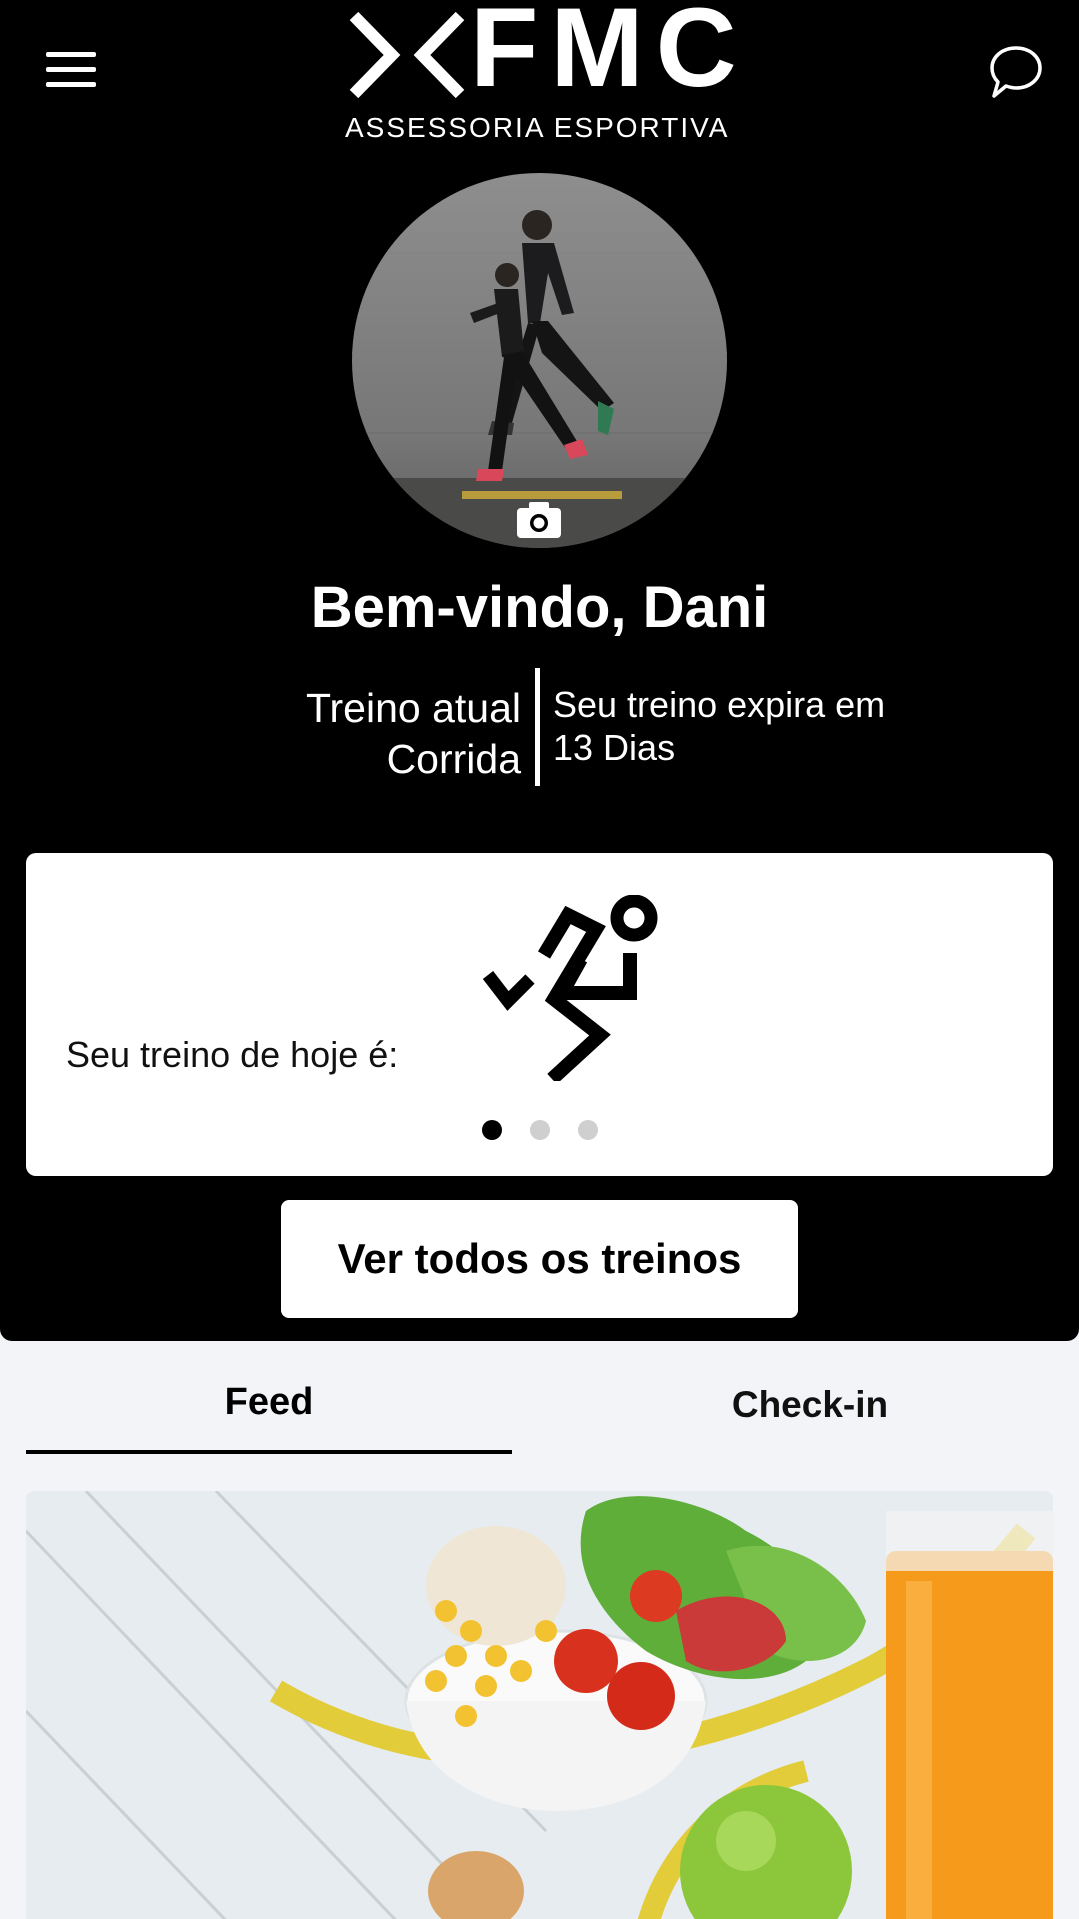 The image size is (1079, 1919). What do you see at coordinates (539, 607) in the screenshot?
I see `welcome-heading: Bem-vindo, Dani` at bounding box center [539, 607].